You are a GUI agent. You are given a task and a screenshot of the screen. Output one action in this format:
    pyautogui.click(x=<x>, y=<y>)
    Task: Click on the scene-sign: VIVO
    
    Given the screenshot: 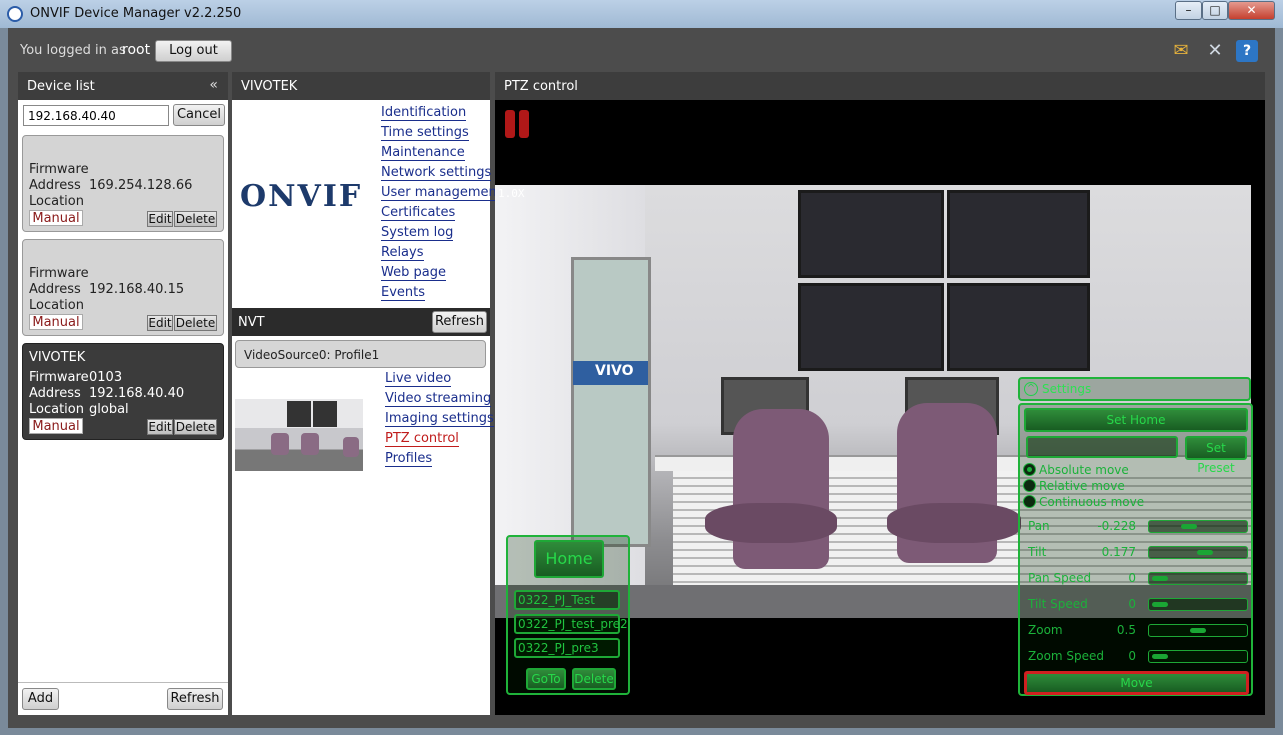 What is the action you would take?
    pyautogui.click(x=610, y=373)
    